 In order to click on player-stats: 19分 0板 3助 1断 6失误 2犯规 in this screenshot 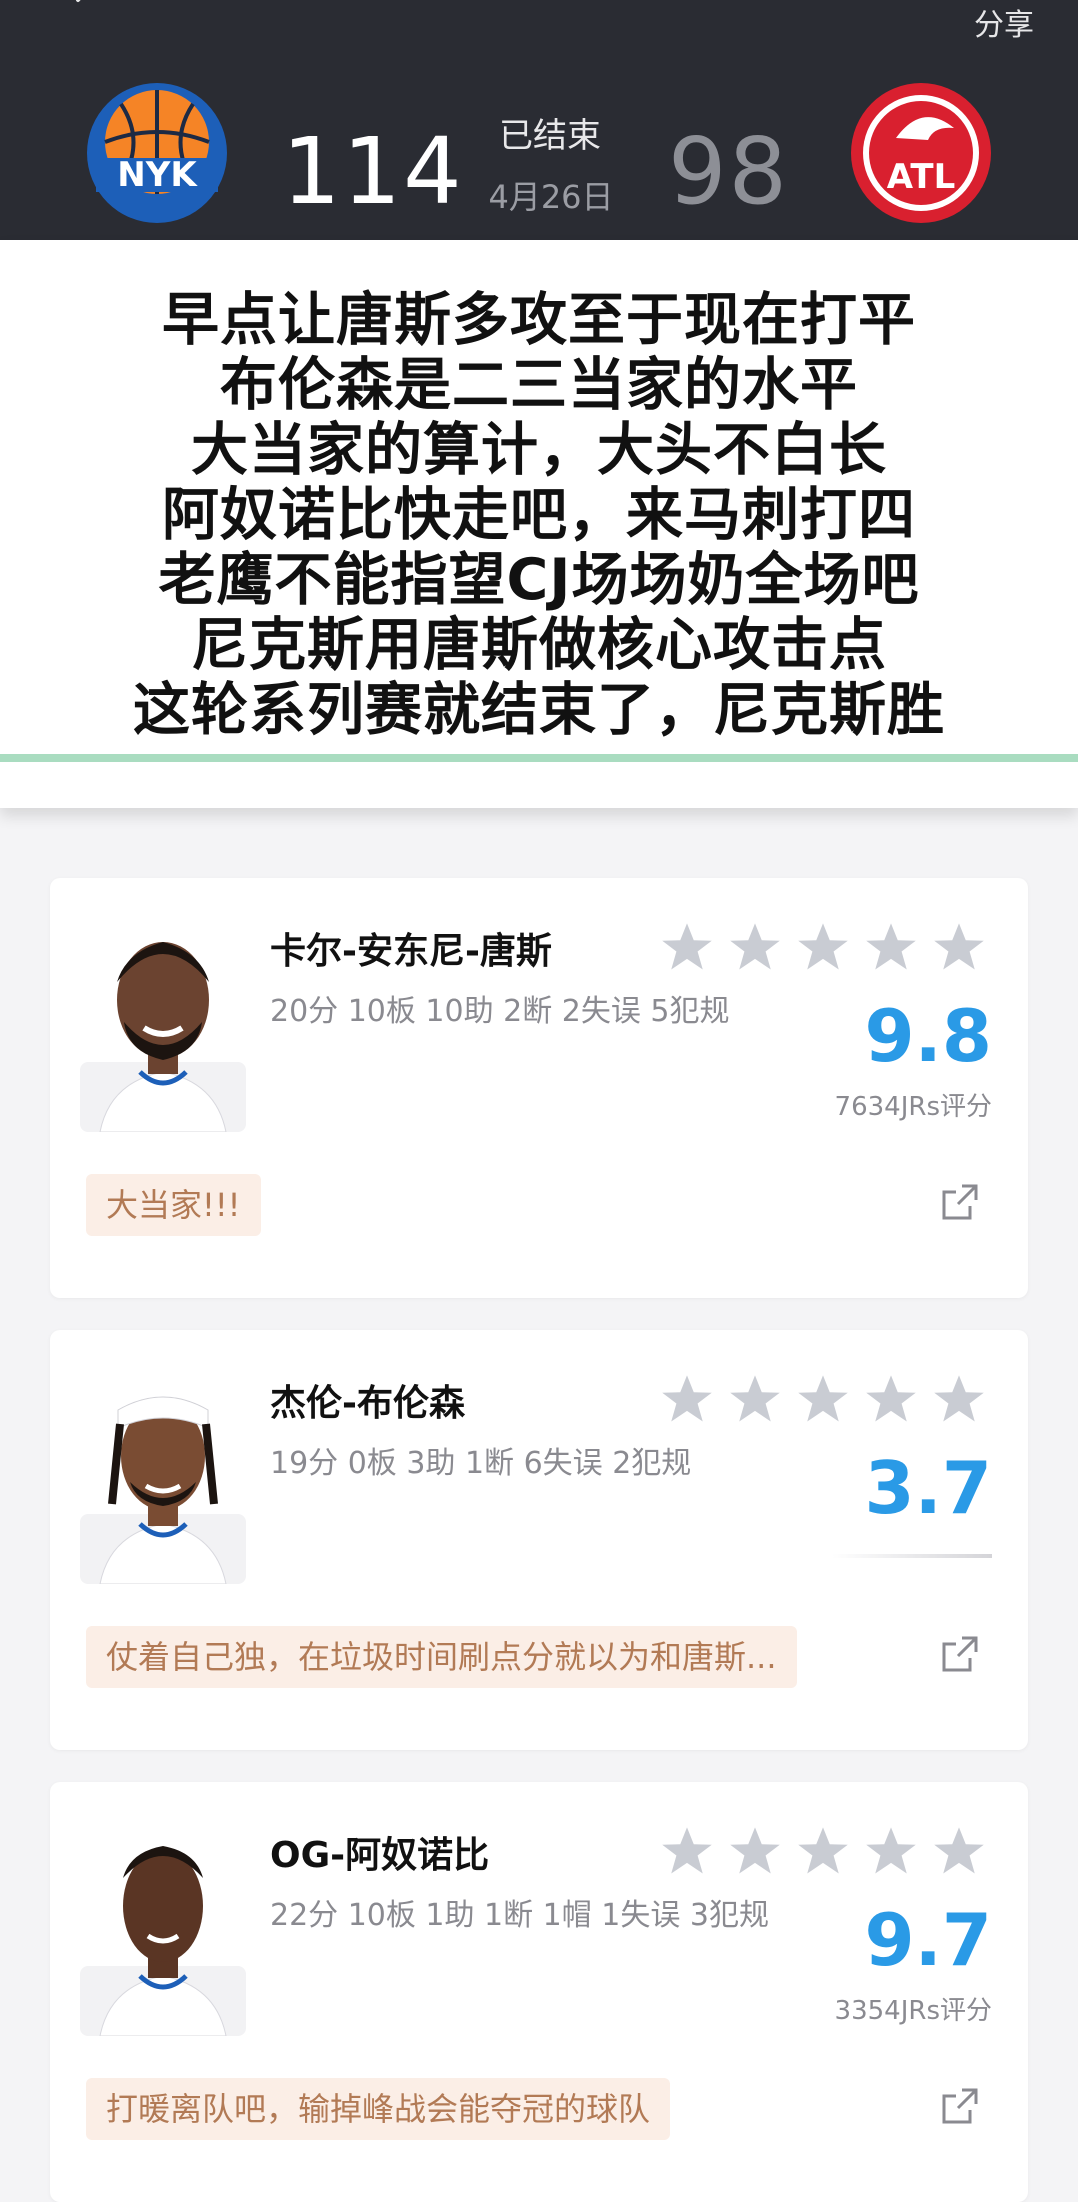, I will do `click(481, 1463)`.